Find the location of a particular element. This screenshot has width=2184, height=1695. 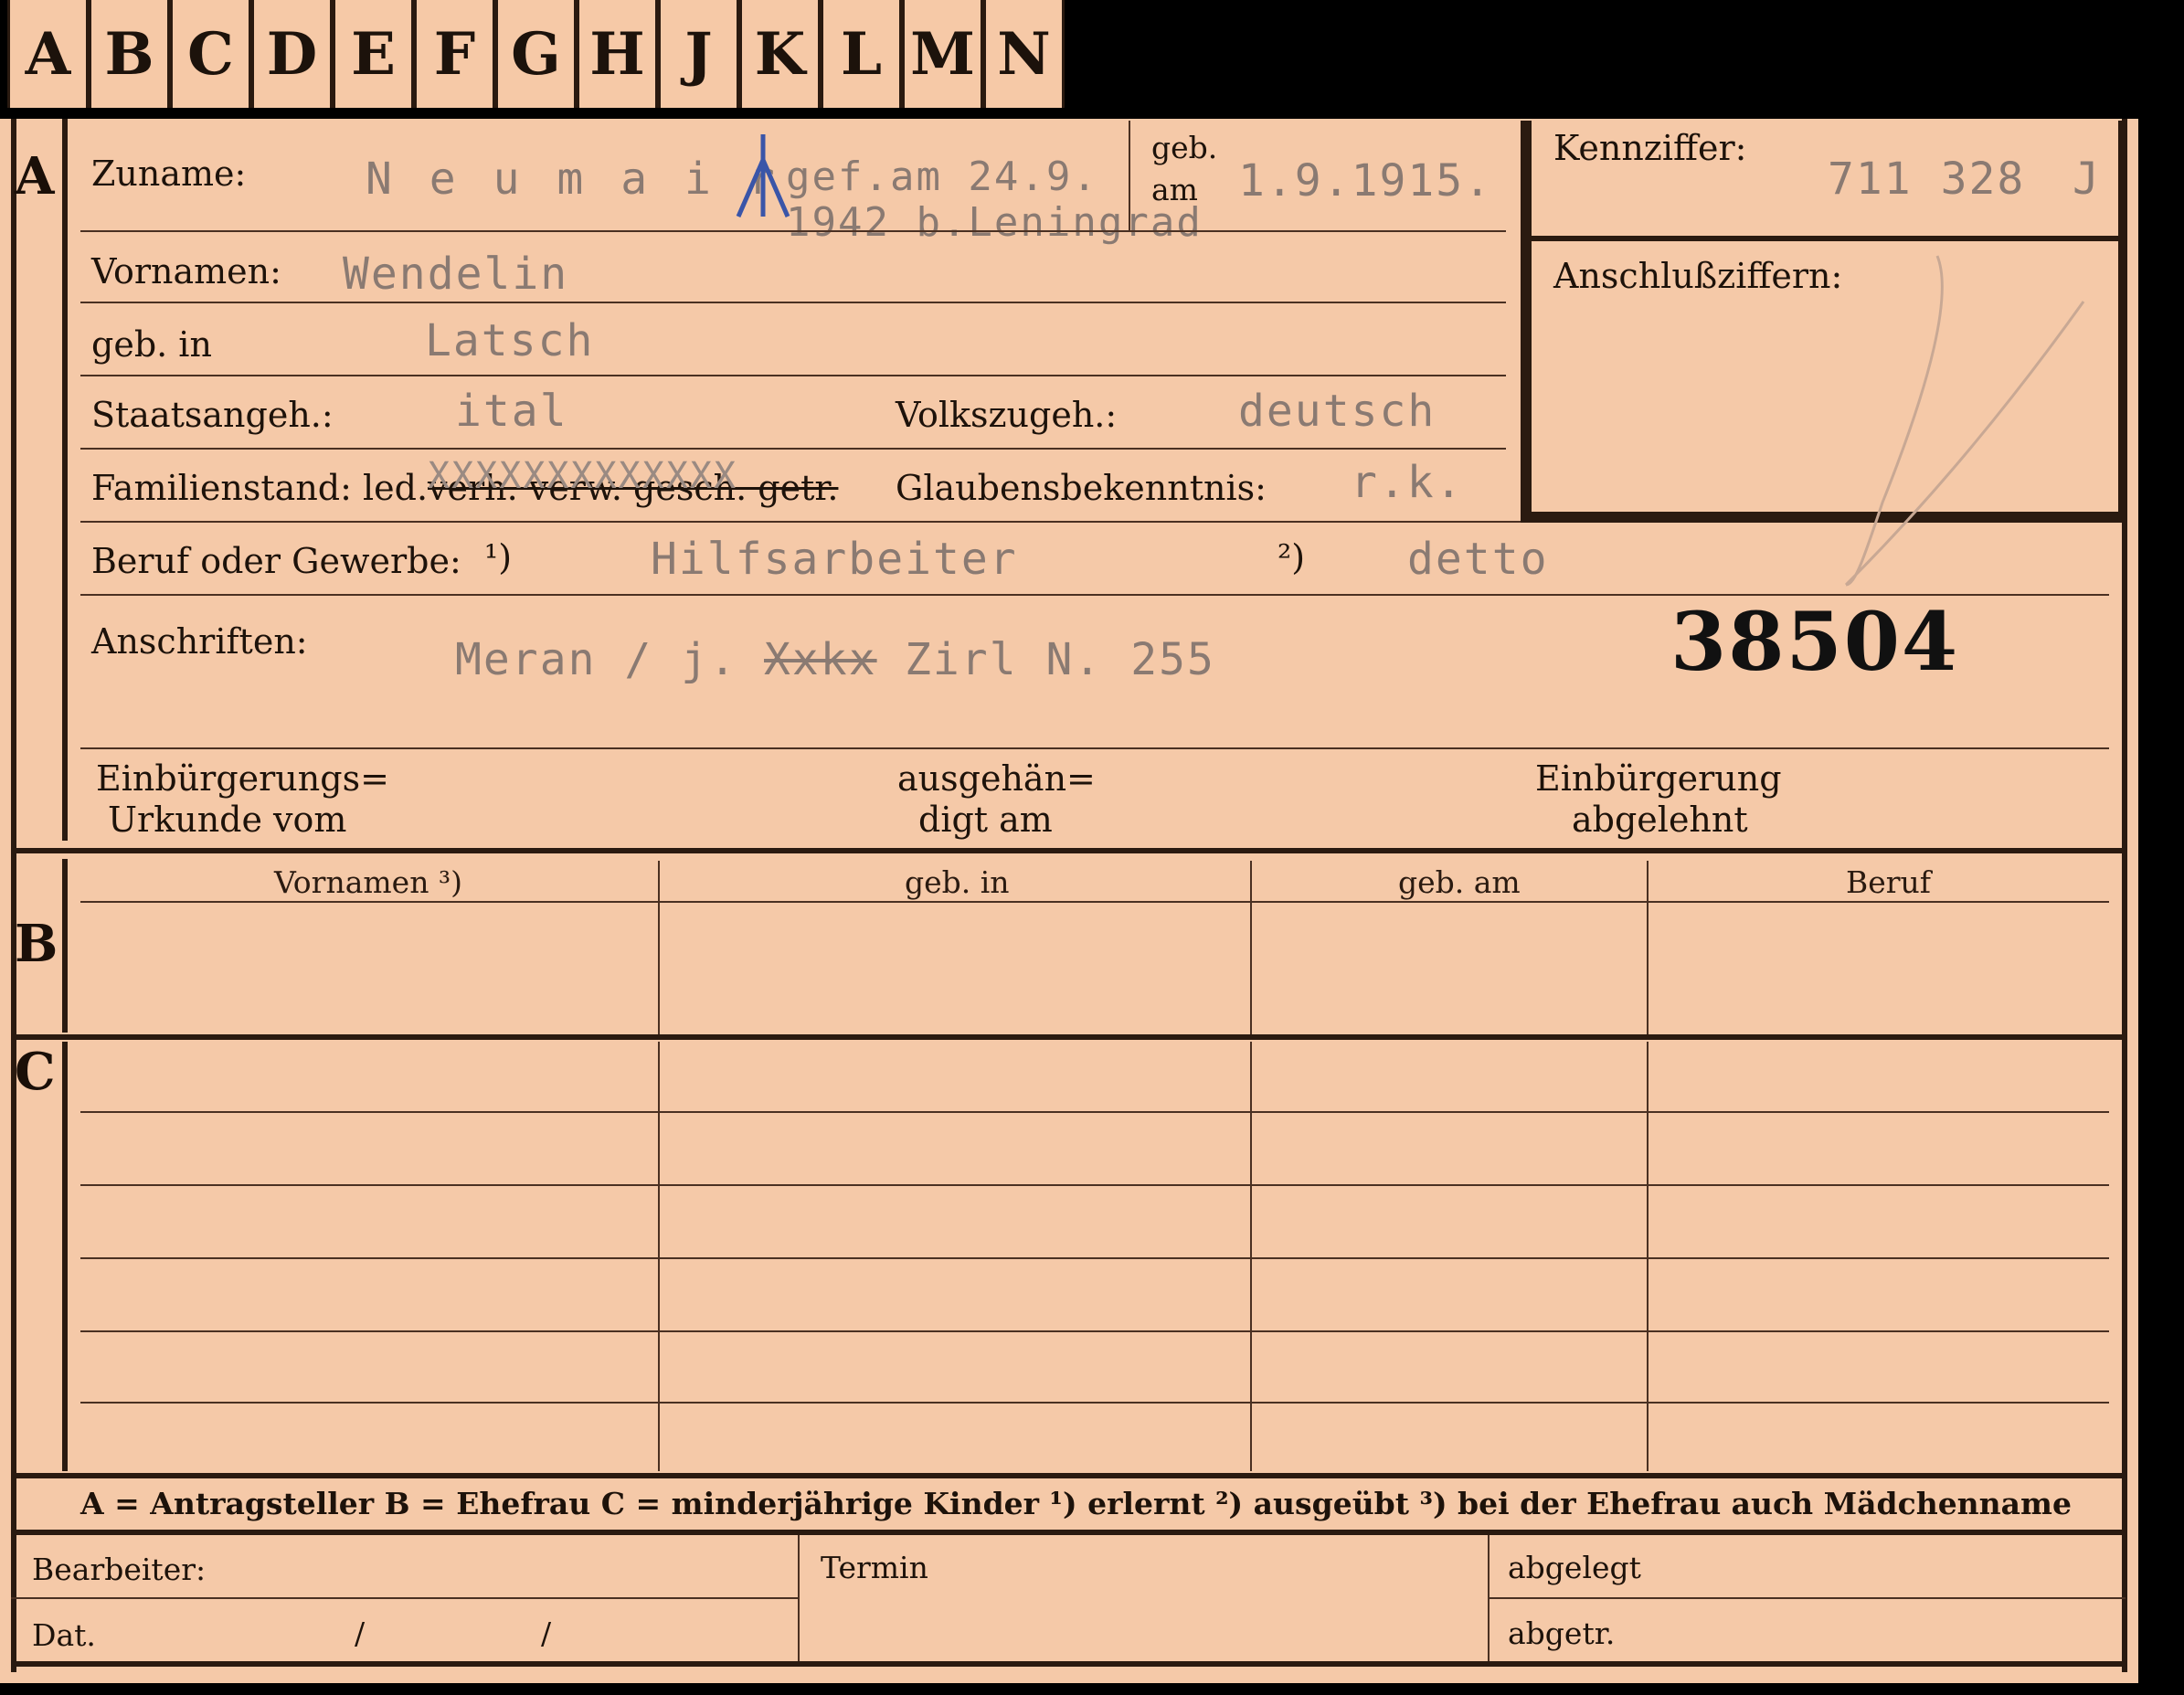

tab-f: F is located at coordinates (454, 54).